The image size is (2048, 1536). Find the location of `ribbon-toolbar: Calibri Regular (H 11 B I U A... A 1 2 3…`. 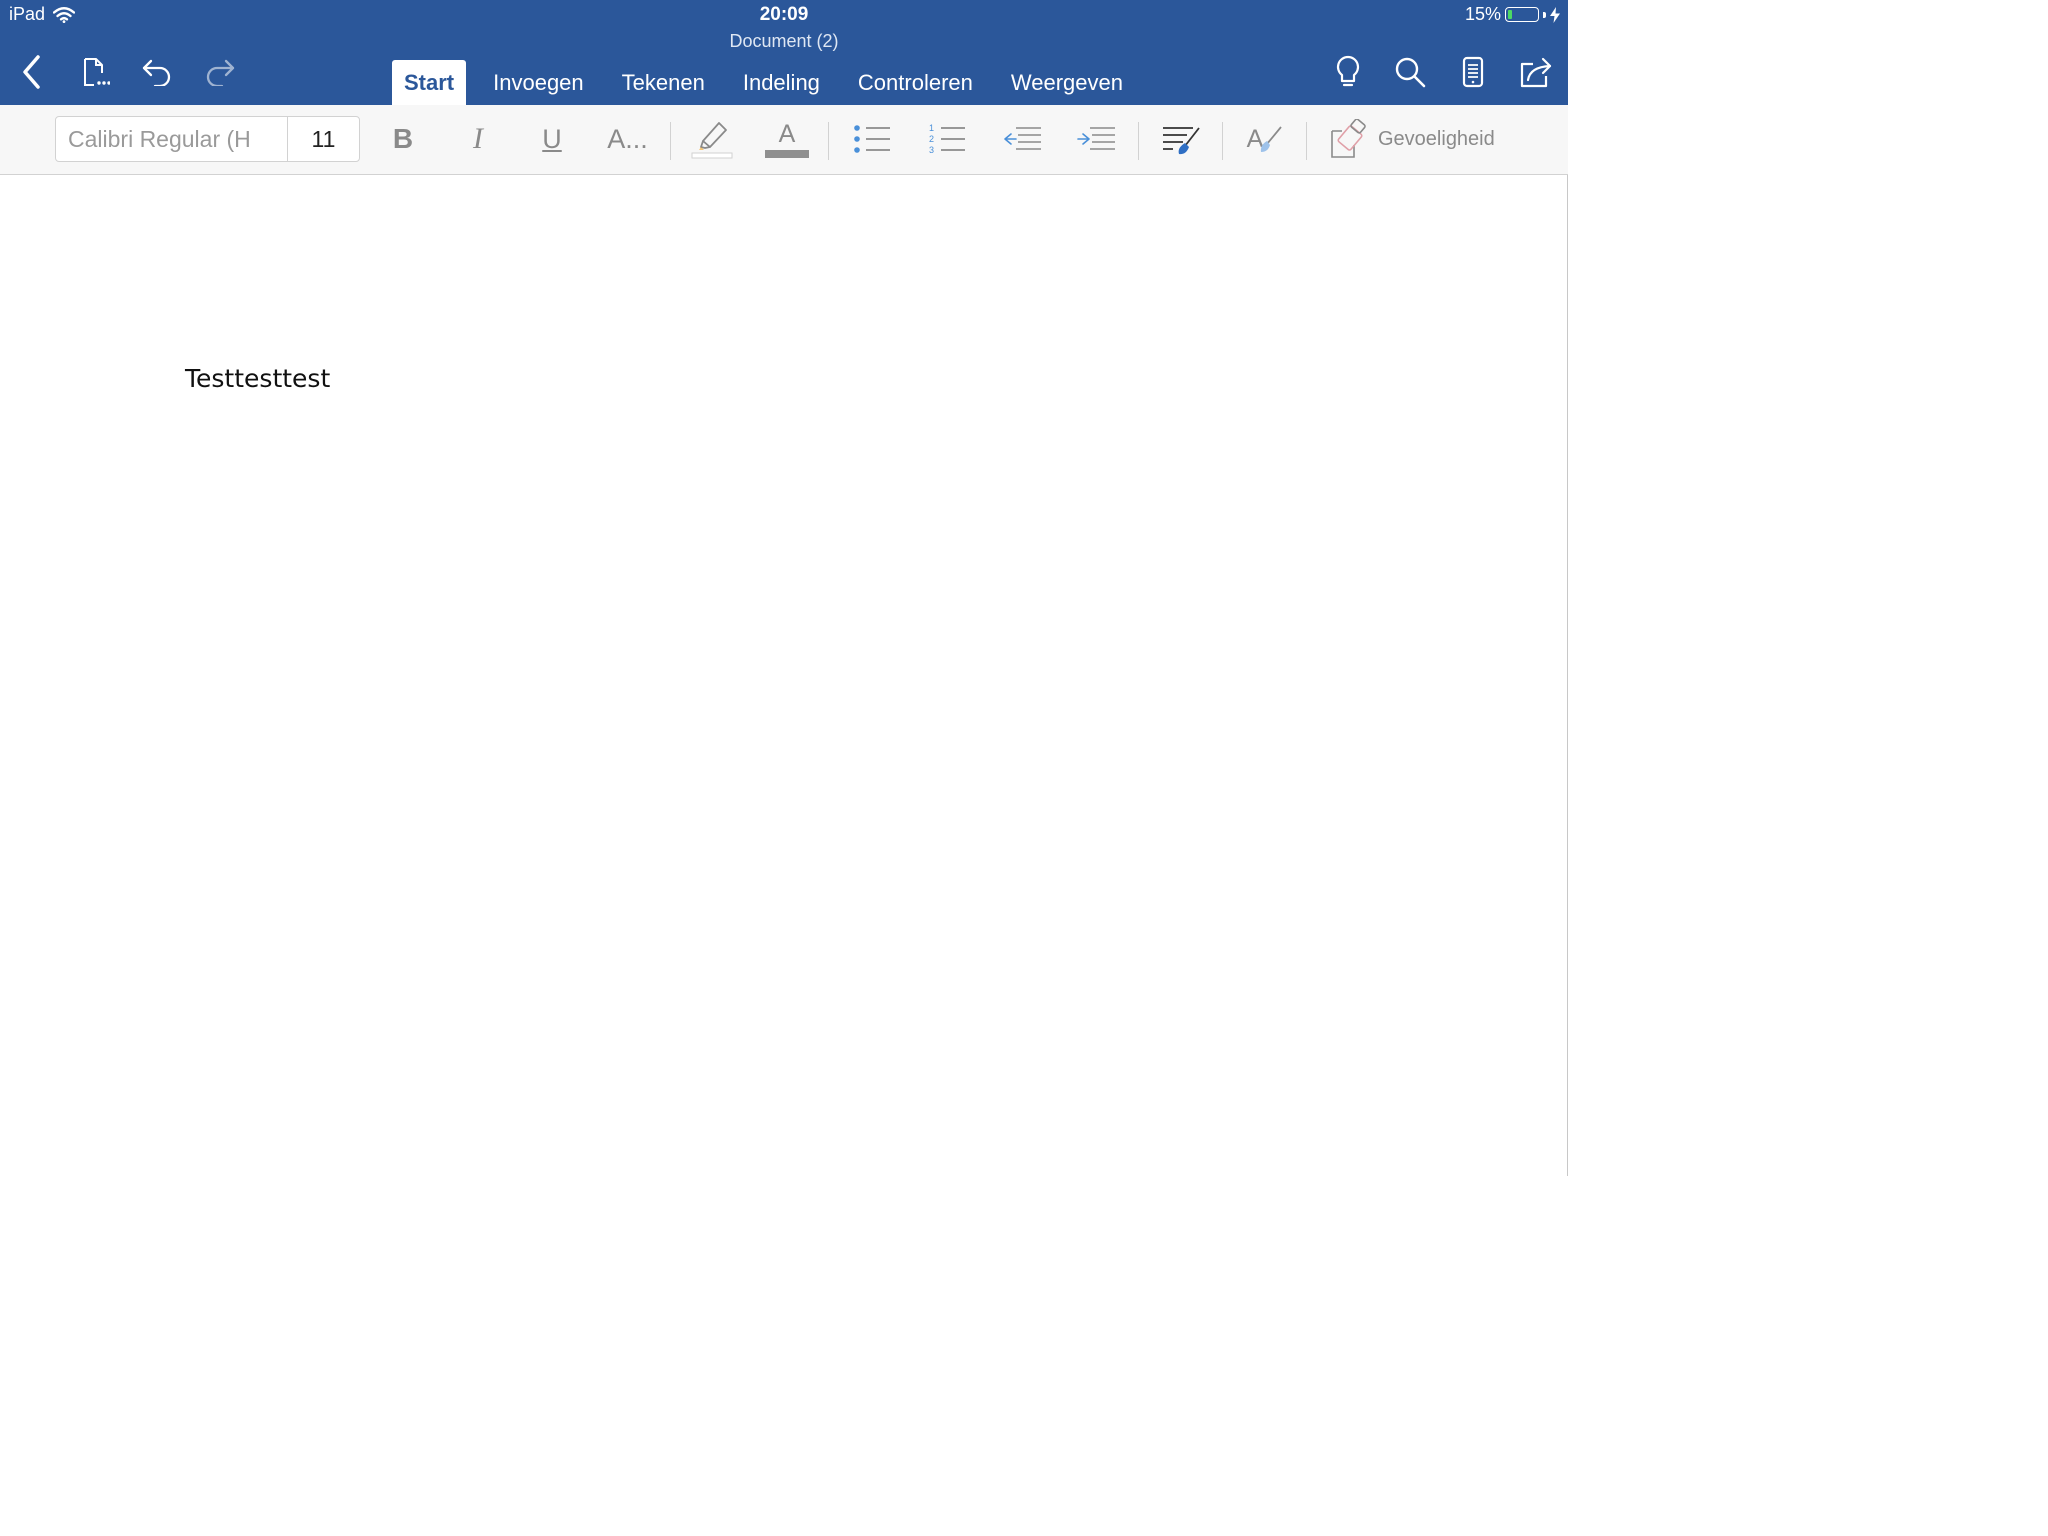

ribbon-toolbar: Calibri Regular (H 11 B I U A... A 1 2 3… is located at coordinates (784, 140).